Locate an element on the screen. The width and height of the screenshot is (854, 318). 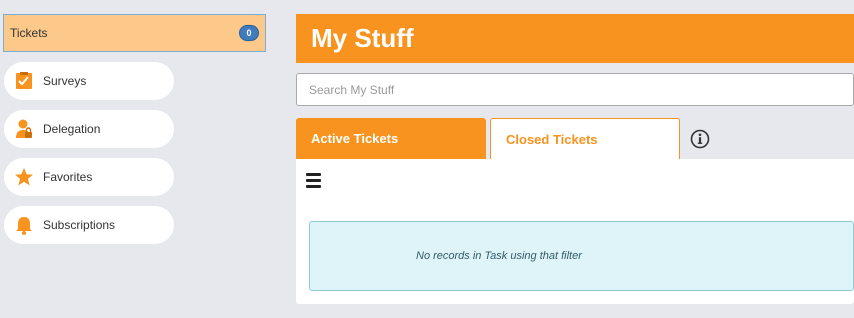
star-icon is located at coordinates (24, 177).